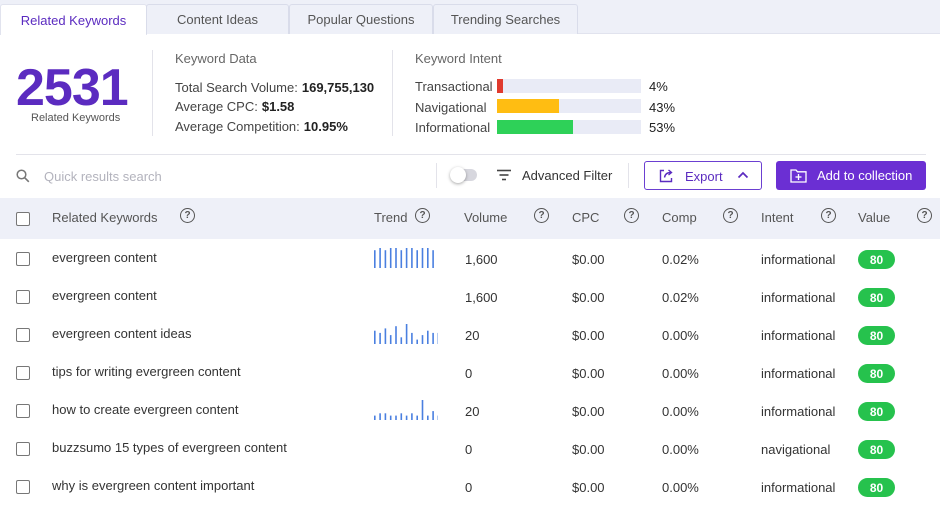 The width and height of the screenshot is (940, 508). Describe the element at coordinates (851, 175) in the screenshot. I see `add-to-collection-button: Add to collection` at that location.